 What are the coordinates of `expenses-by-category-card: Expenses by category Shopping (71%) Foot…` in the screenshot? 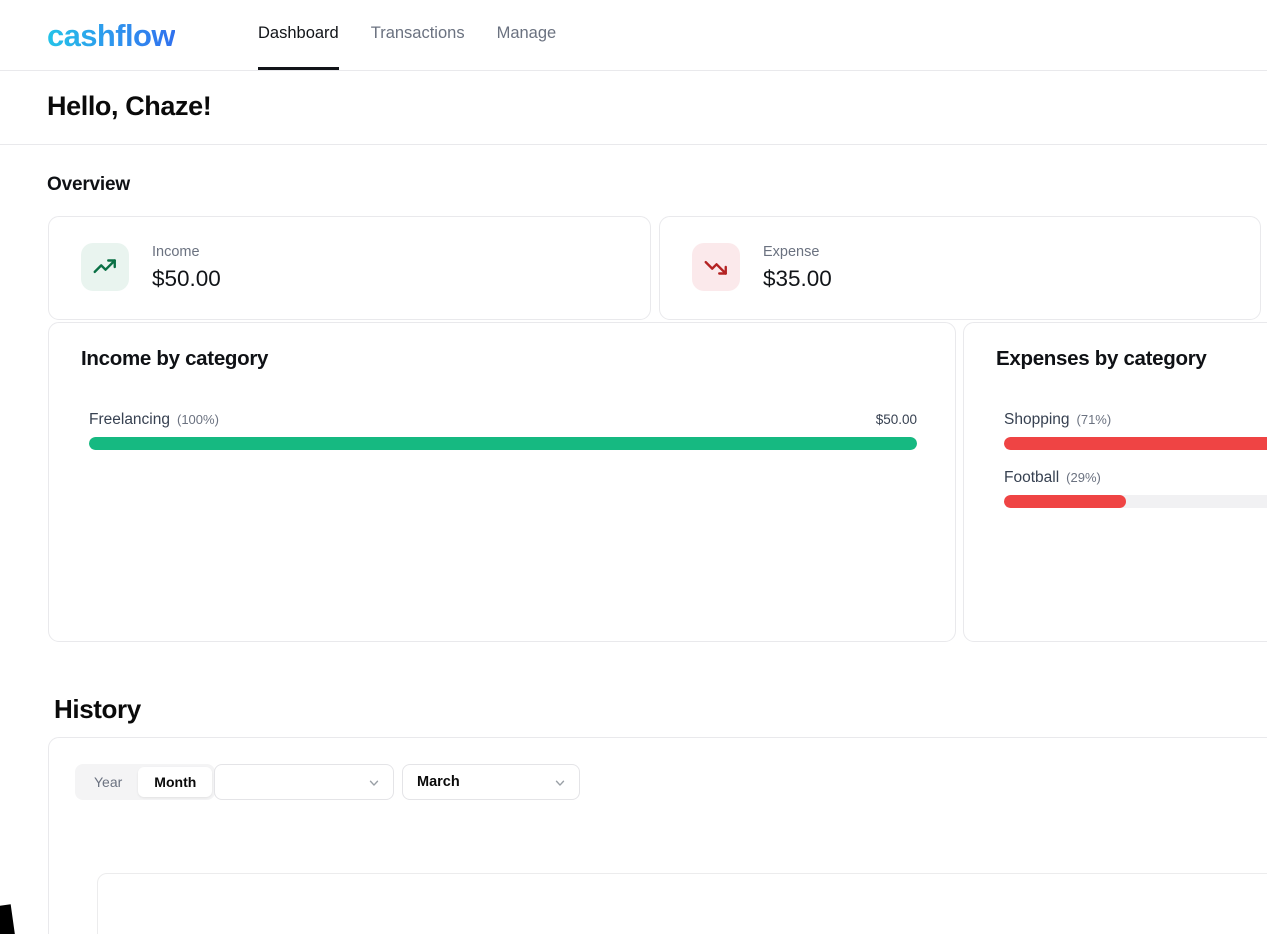 It's located at (1115, 482).